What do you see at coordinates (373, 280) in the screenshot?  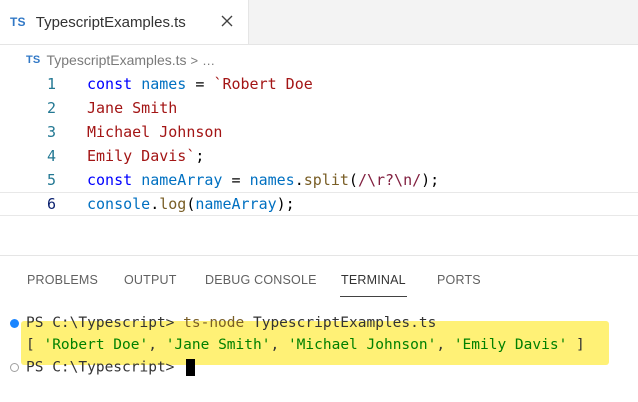 I see `tab-terminal: TERMINAL` at bounding box center [373, 280].